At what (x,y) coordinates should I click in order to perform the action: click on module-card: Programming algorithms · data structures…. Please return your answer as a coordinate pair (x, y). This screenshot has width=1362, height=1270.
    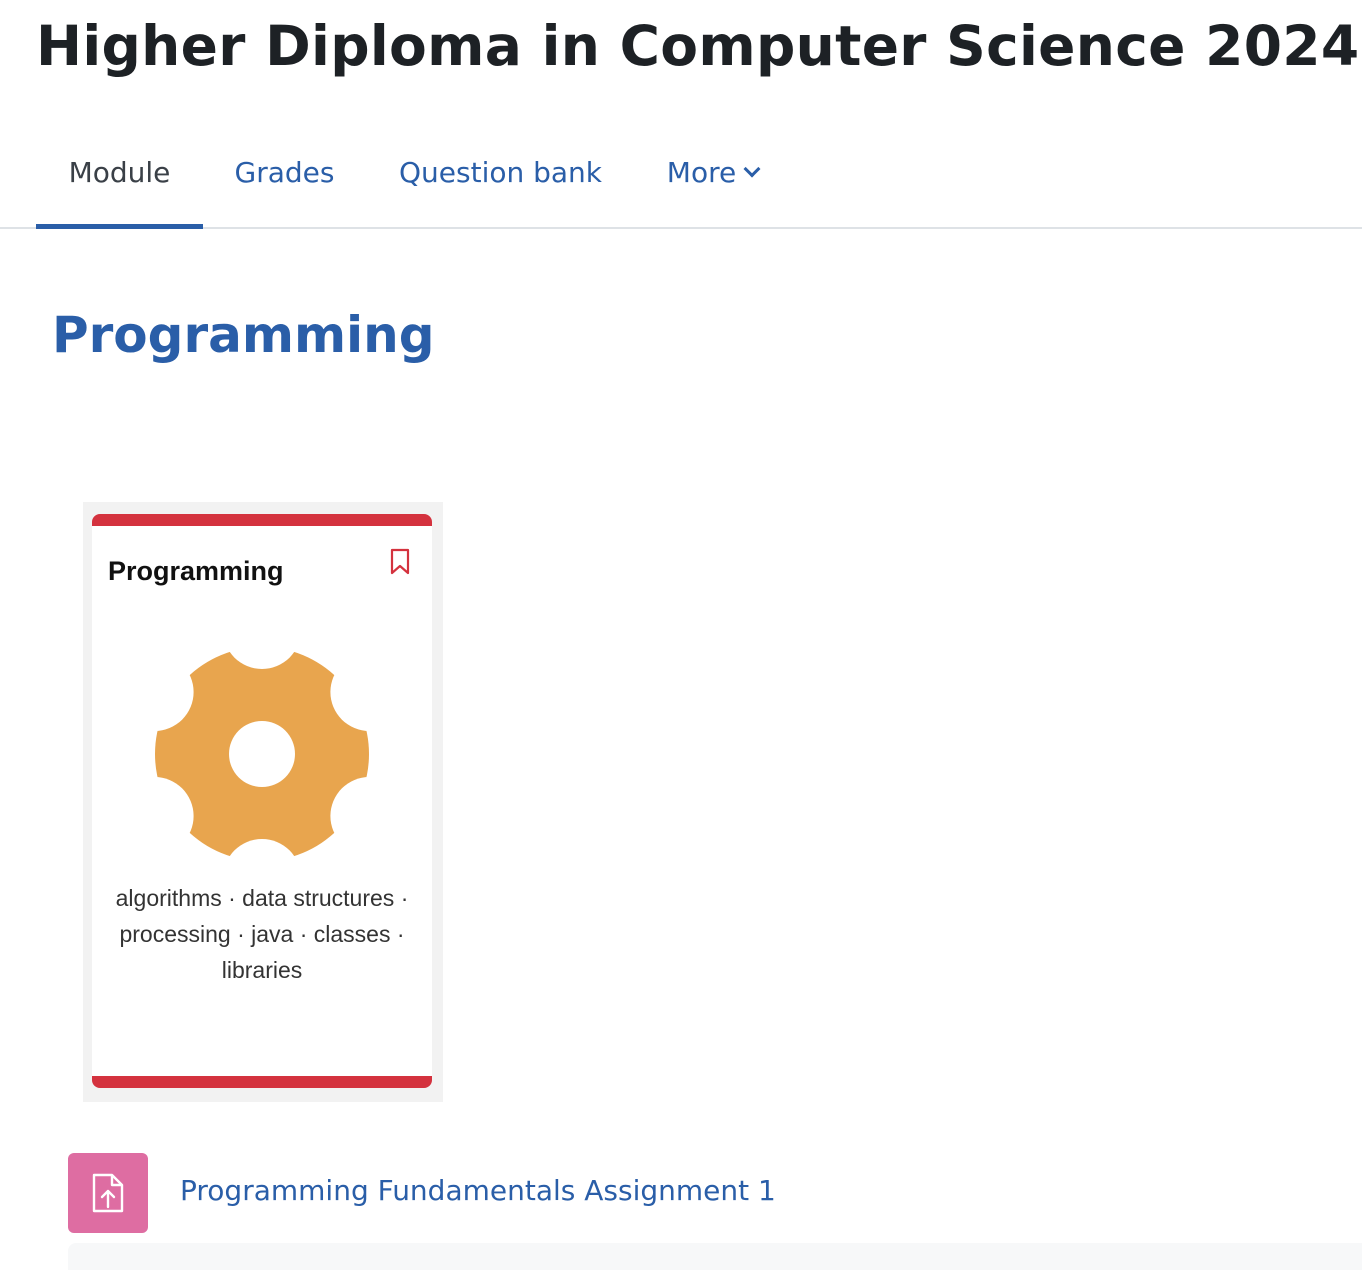
    Looking at the image, I should click on (262, 801).